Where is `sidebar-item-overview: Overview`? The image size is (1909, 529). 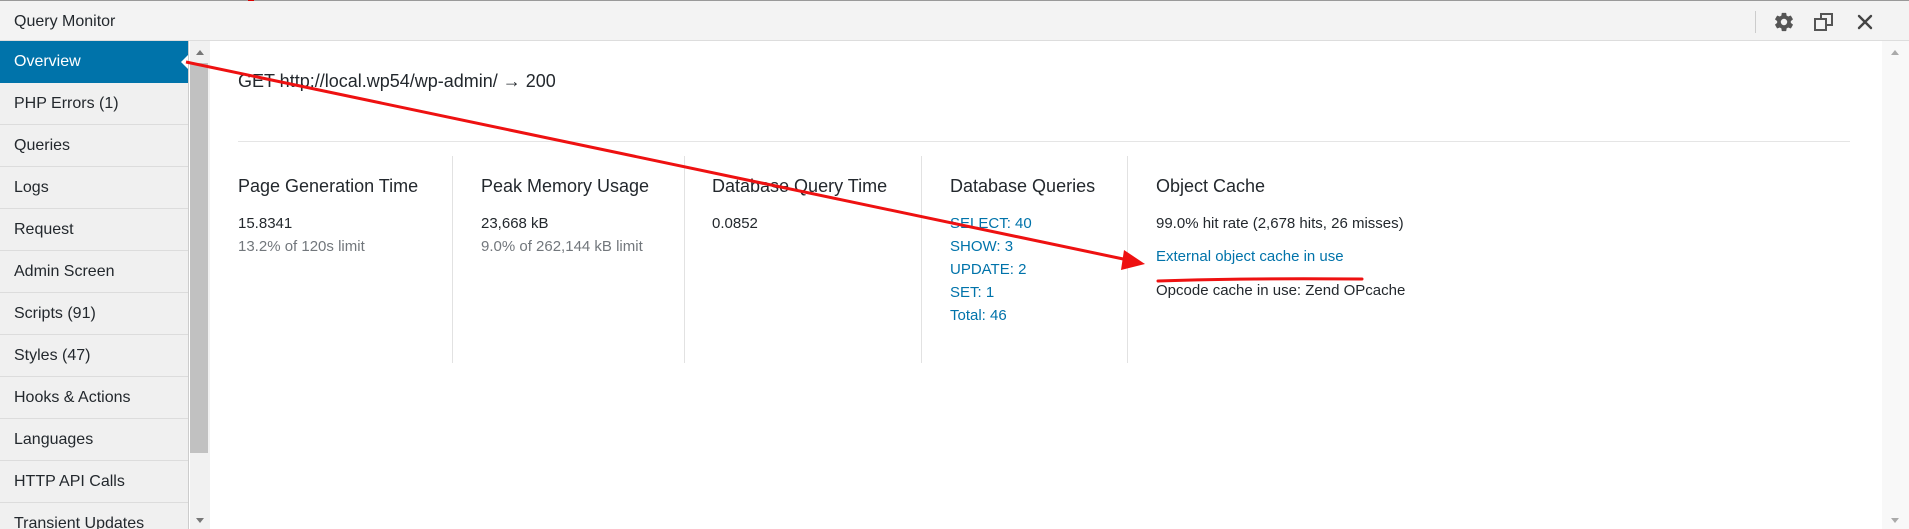
sidebar-item-overview: Overview is located at coordinates (94, 62).